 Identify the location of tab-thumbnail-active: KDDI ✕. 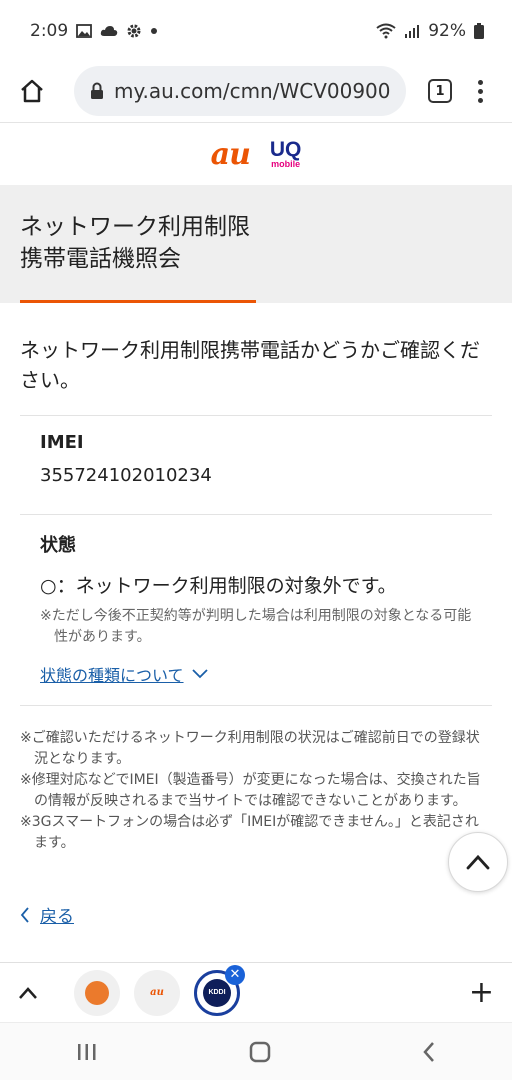
(219, 990).